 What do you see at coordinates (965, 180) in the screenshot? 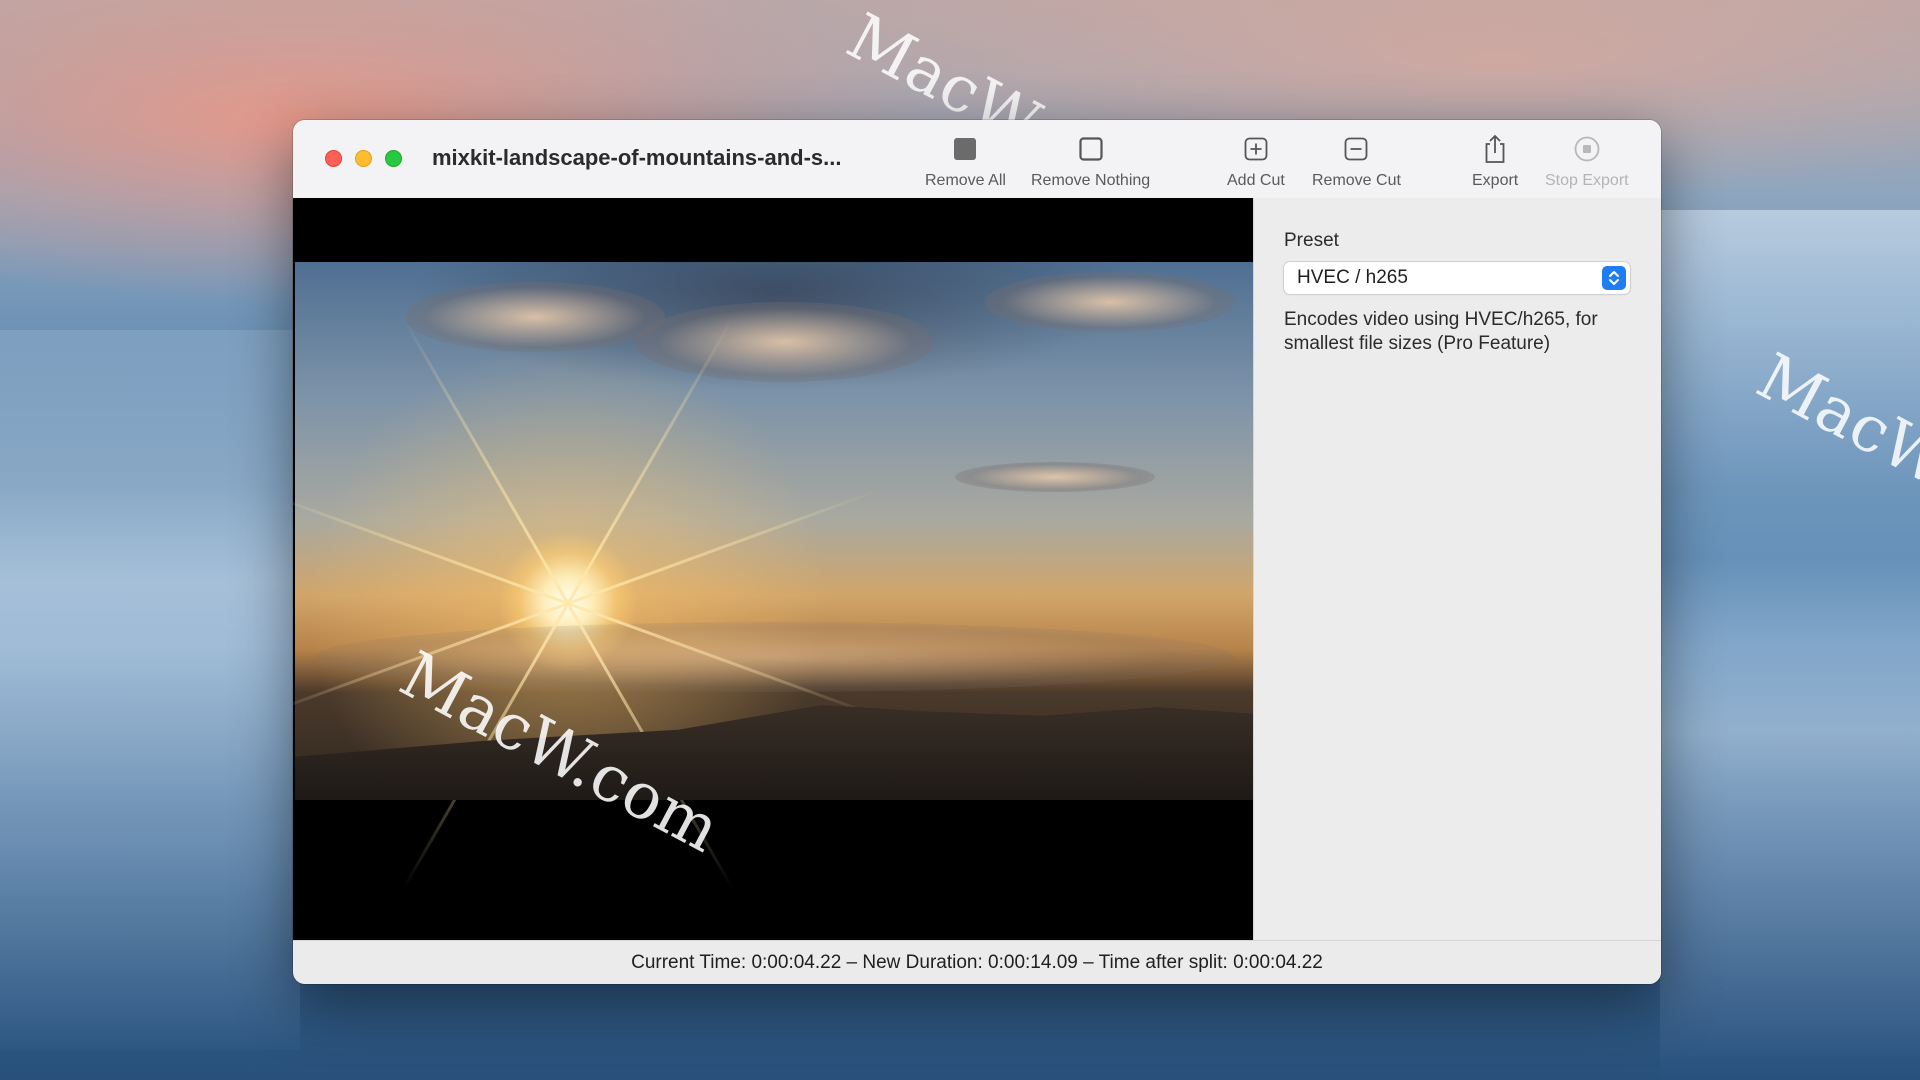
I see `remove-all-label: Remove All` at bounding box center [965, 180].